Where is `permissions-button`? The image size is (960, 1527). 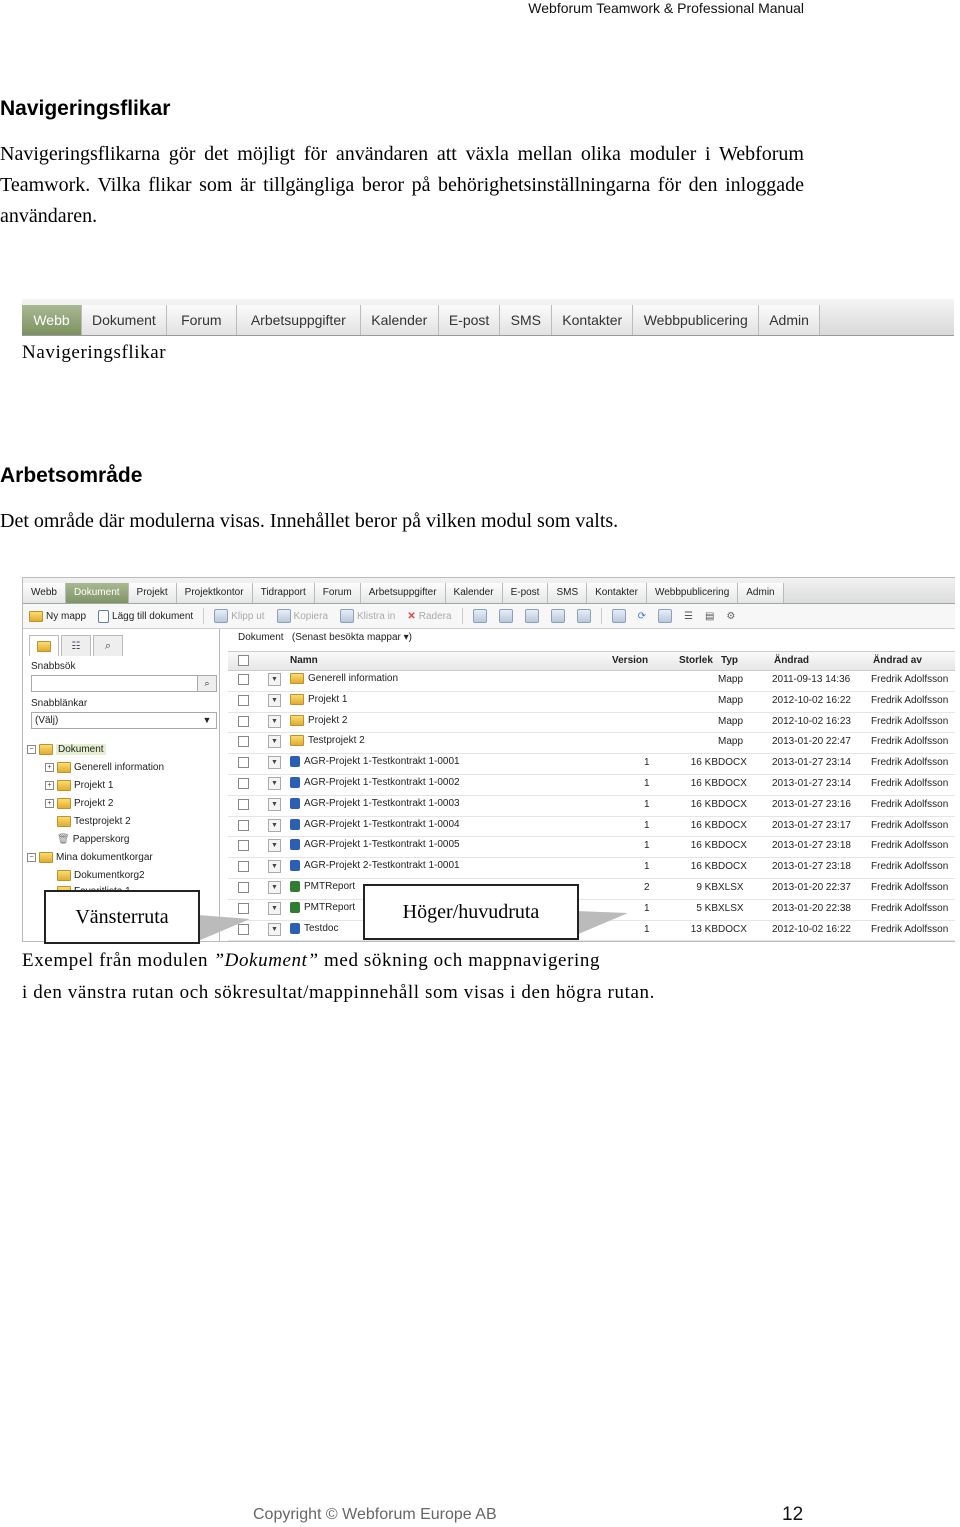 permissions-button is located at coordinates (665, 616).